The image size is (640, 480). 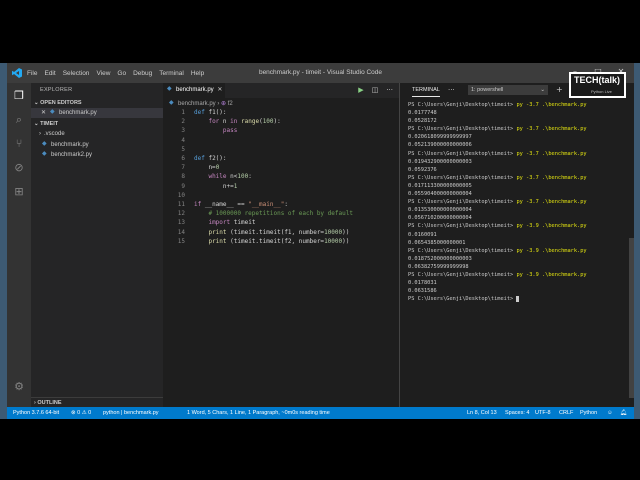 I want to click on outline-title: OUTLINE, so click(x=49, y=403).